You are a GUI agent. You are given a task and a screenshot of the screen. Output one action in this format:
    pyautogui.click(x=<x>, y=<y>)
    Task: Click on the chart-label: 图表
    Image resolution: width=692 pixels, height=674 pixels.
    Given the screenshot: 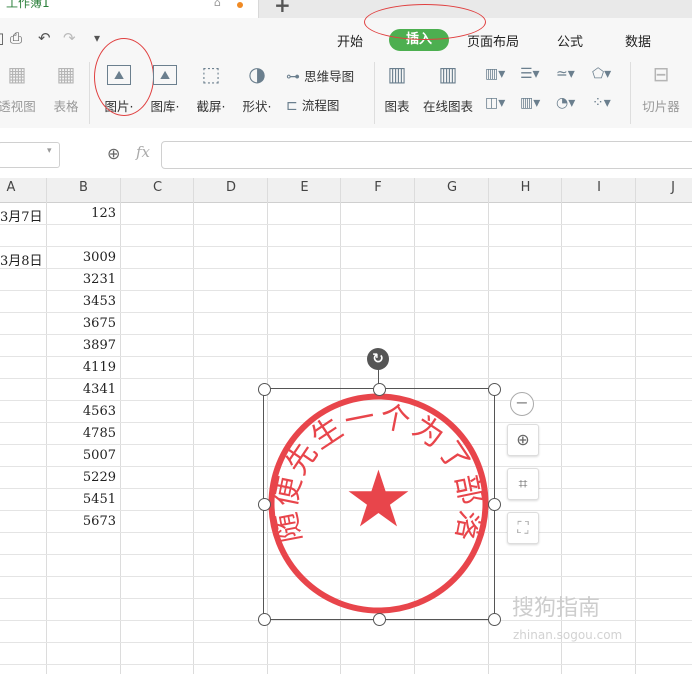 What is the action you would take?
    pyautogui.click(x=397, y=106)
    